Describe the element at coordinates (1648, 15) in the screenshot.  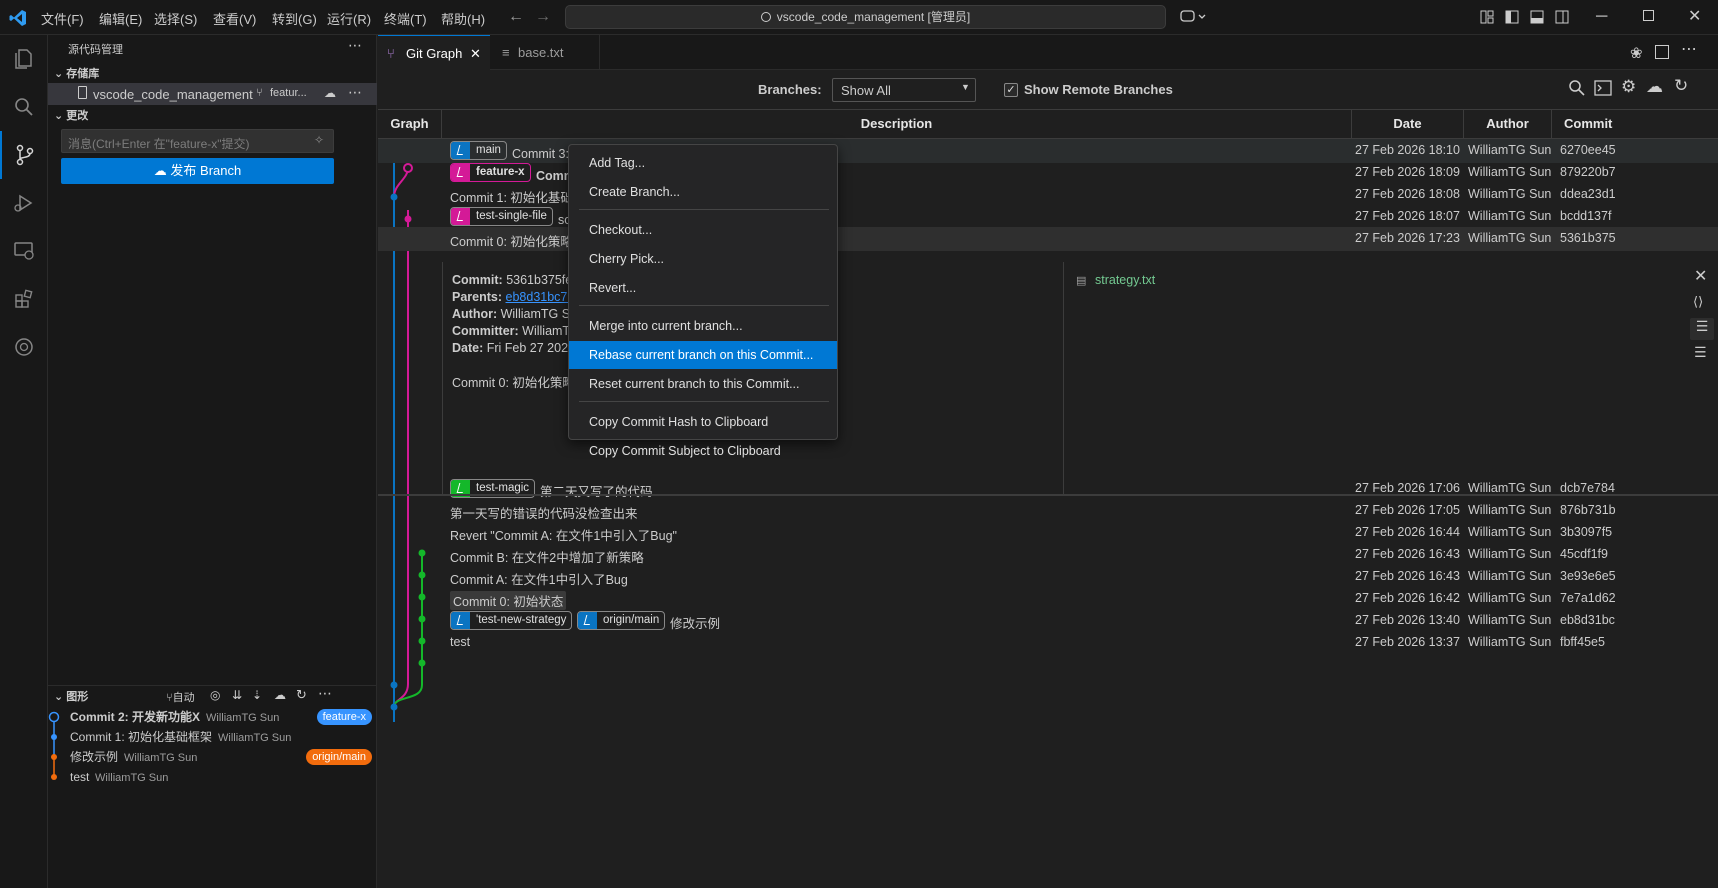
I see `maximize-window-icon` at that location.